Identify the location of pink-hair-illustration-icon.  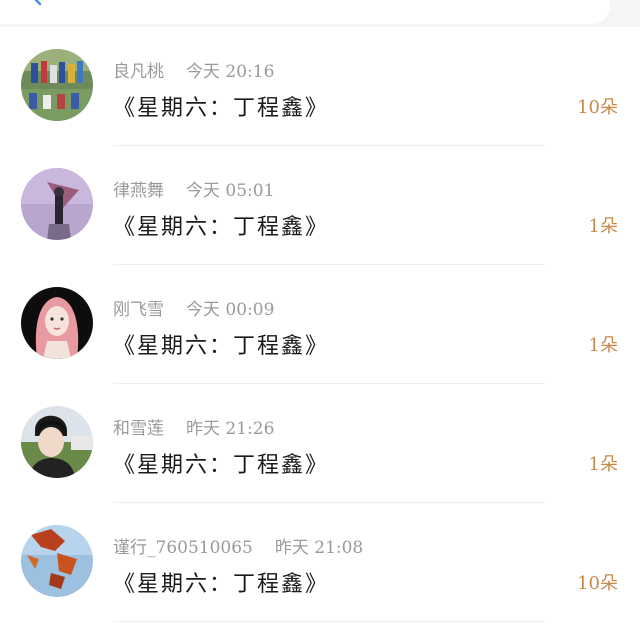
(57, 323).